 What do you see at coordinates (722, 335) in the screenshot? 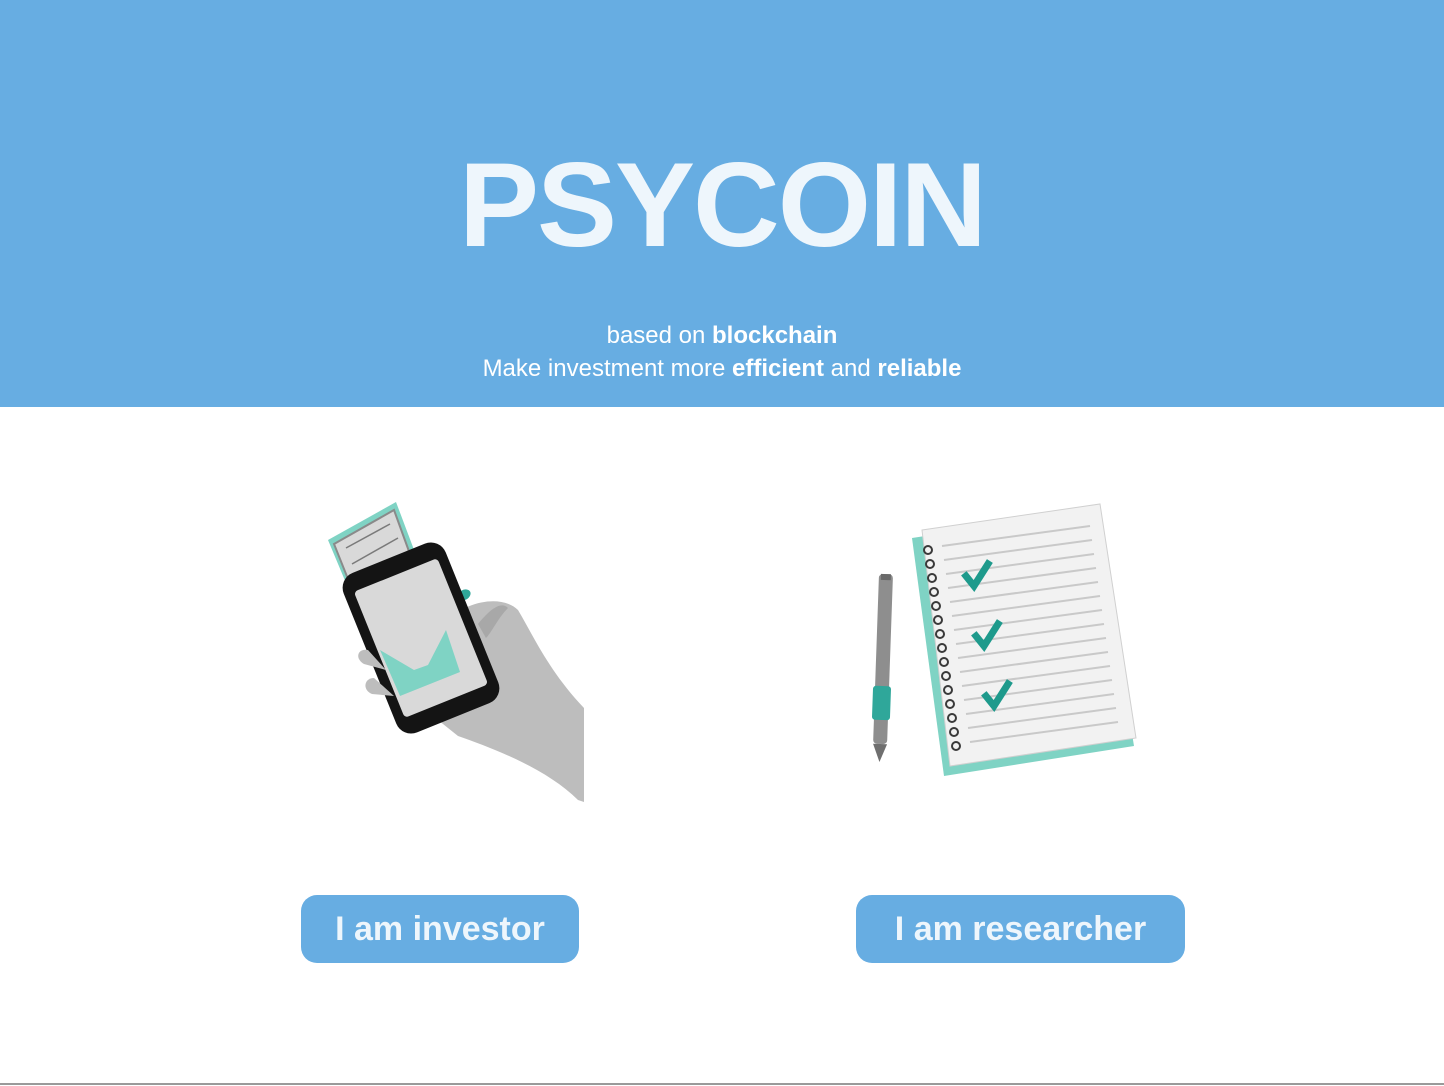
I see `tagline-line-1: based on blockchain` at bounding box center [722, 335].